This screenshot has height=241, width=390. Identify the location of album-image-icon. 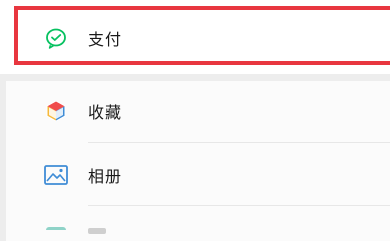
(56, 175).